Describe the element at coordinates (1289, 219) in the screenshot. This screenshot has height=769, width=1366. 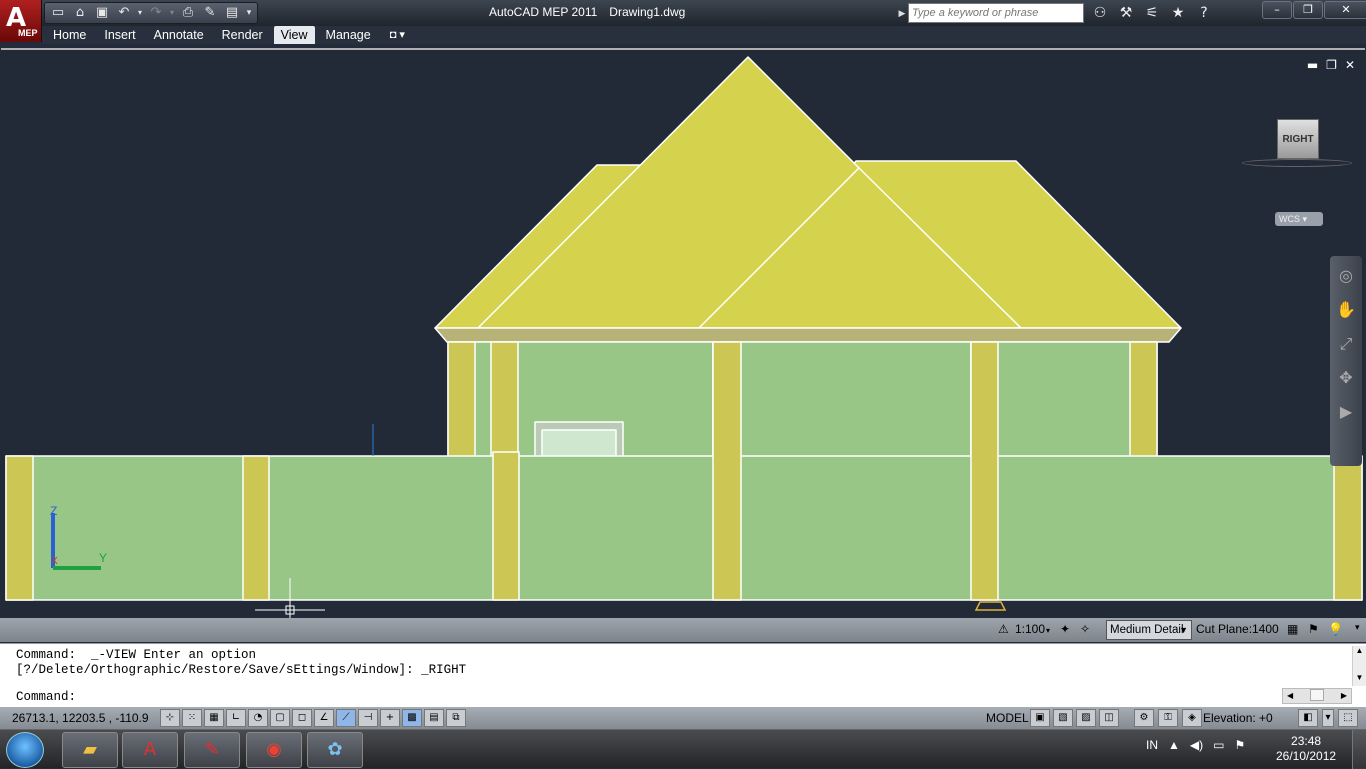
I see `wcs-label: WCS` at that location.